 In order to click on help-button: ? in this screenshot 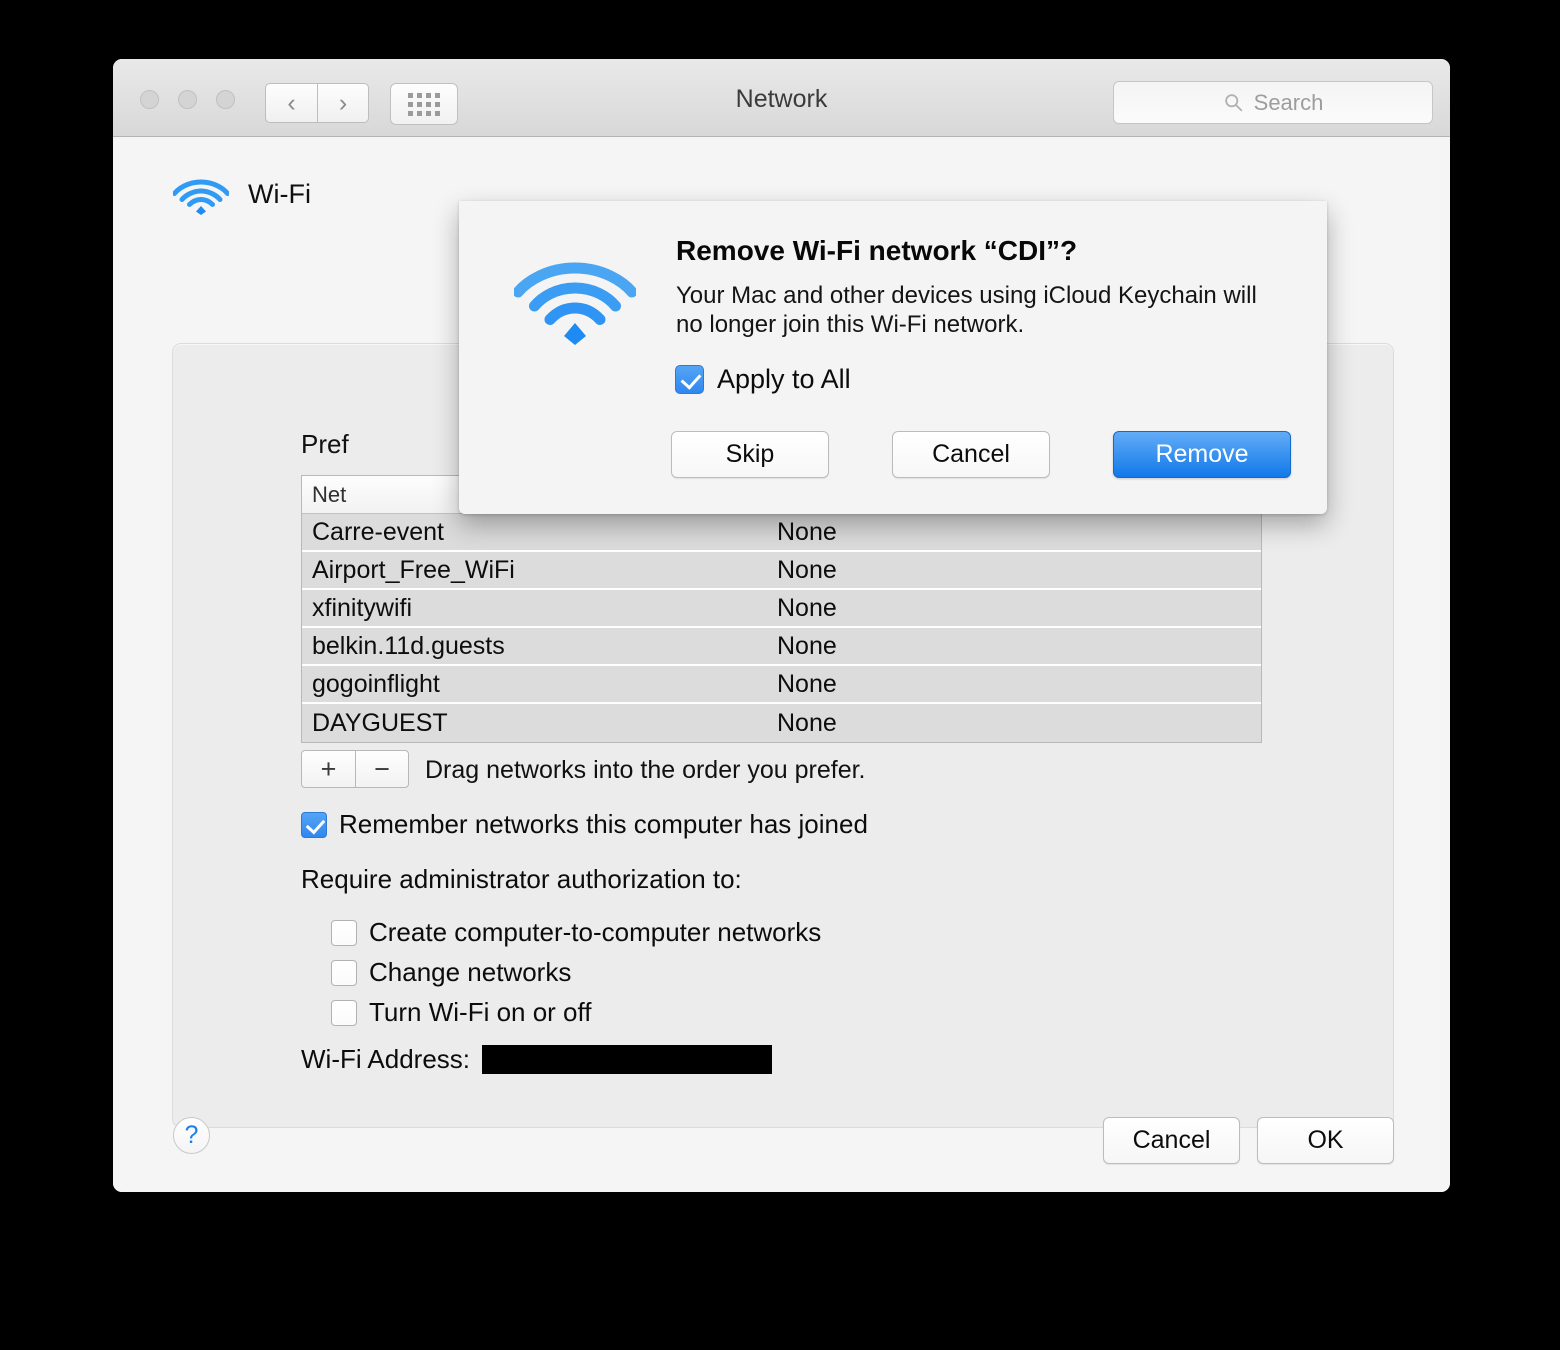, I will do `click(191, 1135)`.